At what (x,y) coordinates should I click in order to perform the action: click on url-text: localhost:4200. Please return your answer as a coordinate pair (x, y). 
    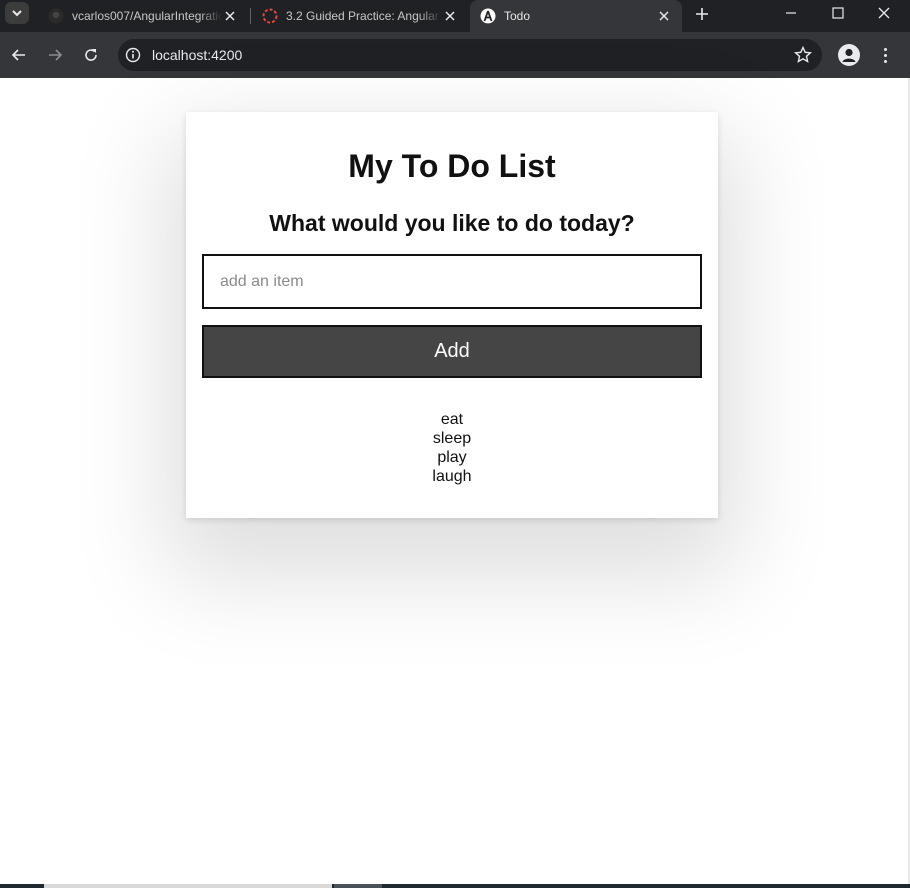
    Looking at the image, I should click on (197, 55).